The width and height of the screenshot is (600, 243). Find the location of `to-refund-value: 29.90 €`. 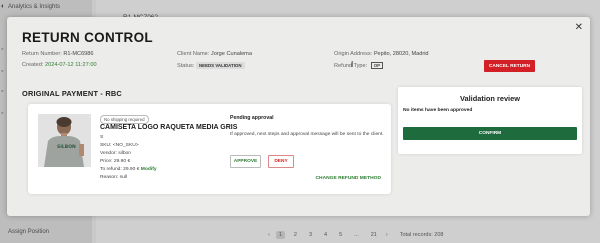

to-refund-value: 29.90 € is located at coordinates (131, 169).